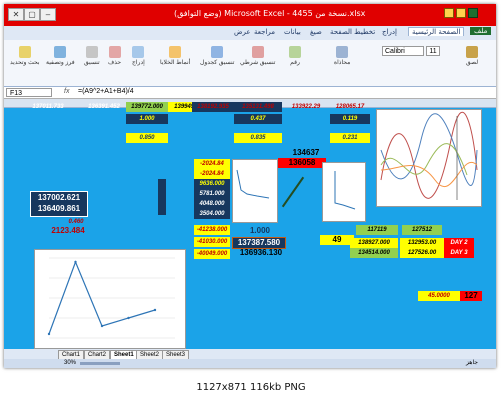  I want to click on bottom-line-chart-plot, so click(111, 298).